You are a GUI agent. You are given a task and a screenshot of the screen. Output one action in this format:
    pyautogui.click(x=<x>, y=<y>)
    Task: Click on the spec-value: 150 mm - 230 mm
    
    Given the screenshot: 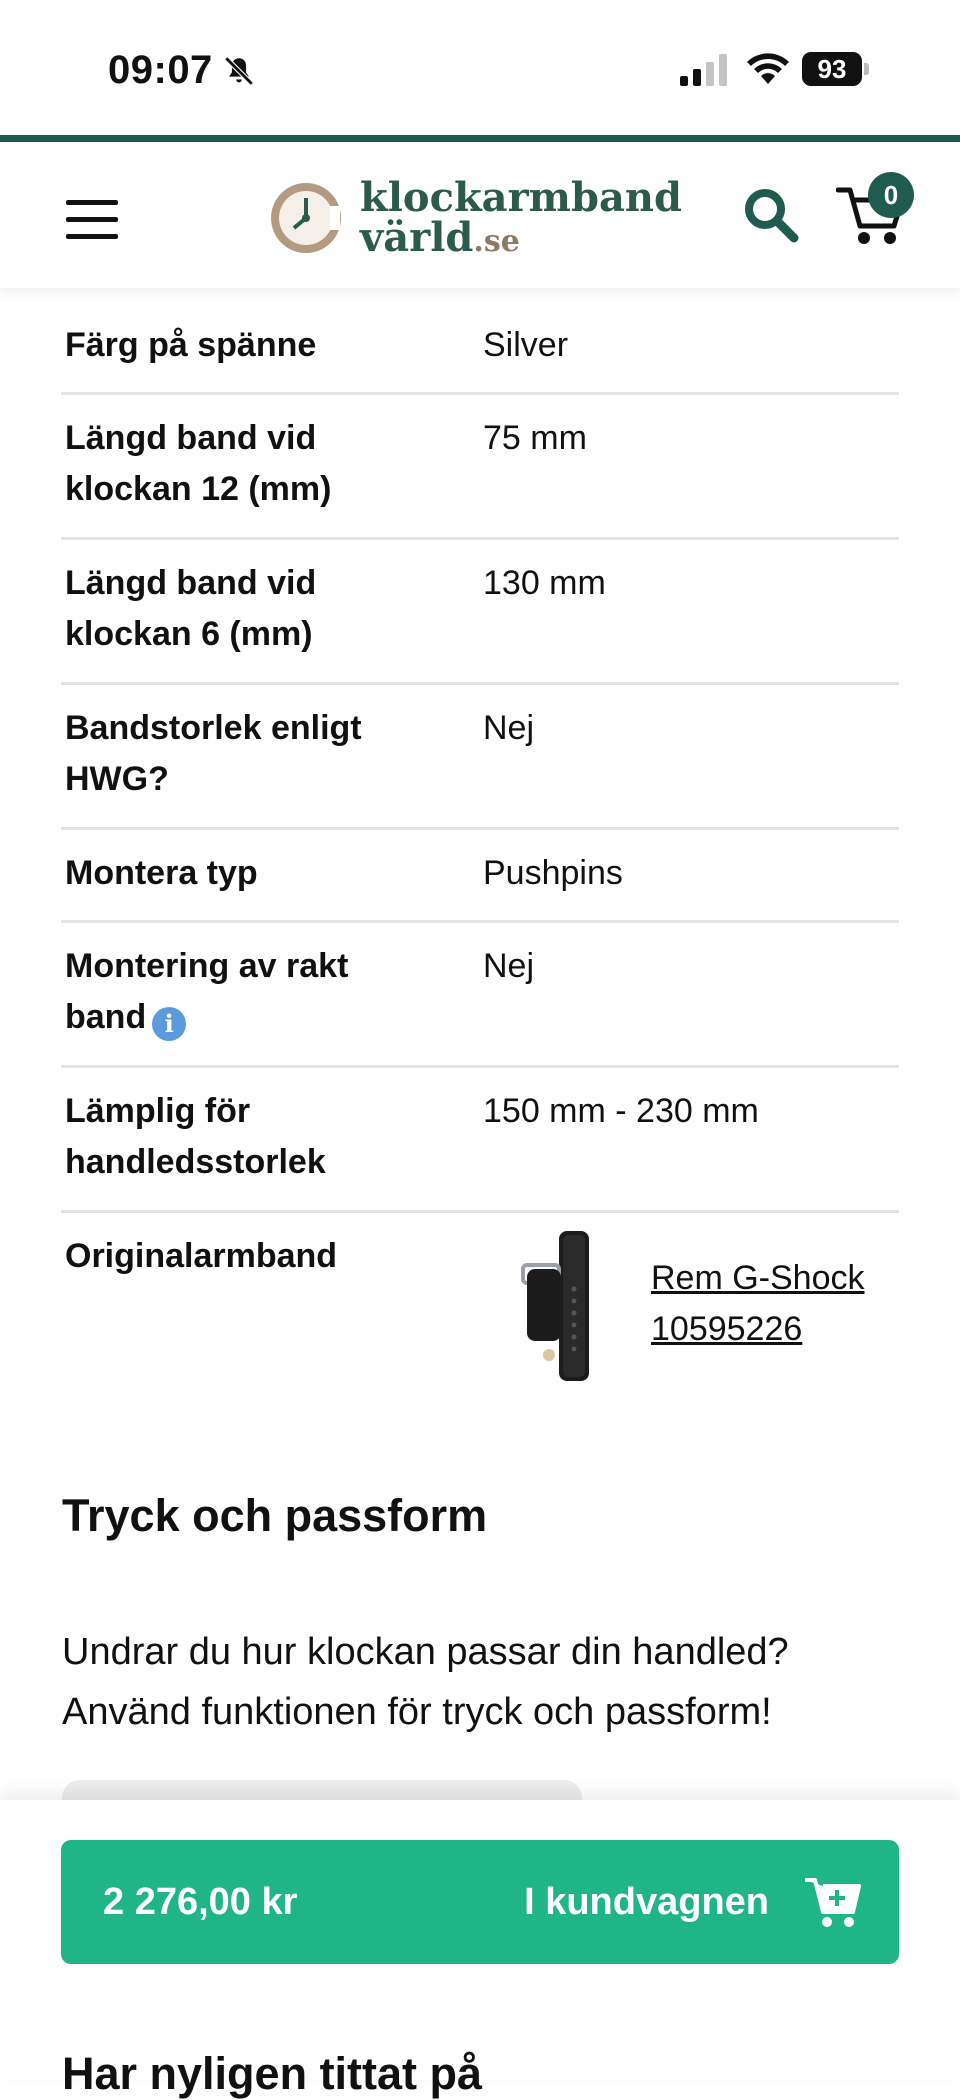 What is the action you would take?
    pyautogui.click(x=621, y=1111)
    